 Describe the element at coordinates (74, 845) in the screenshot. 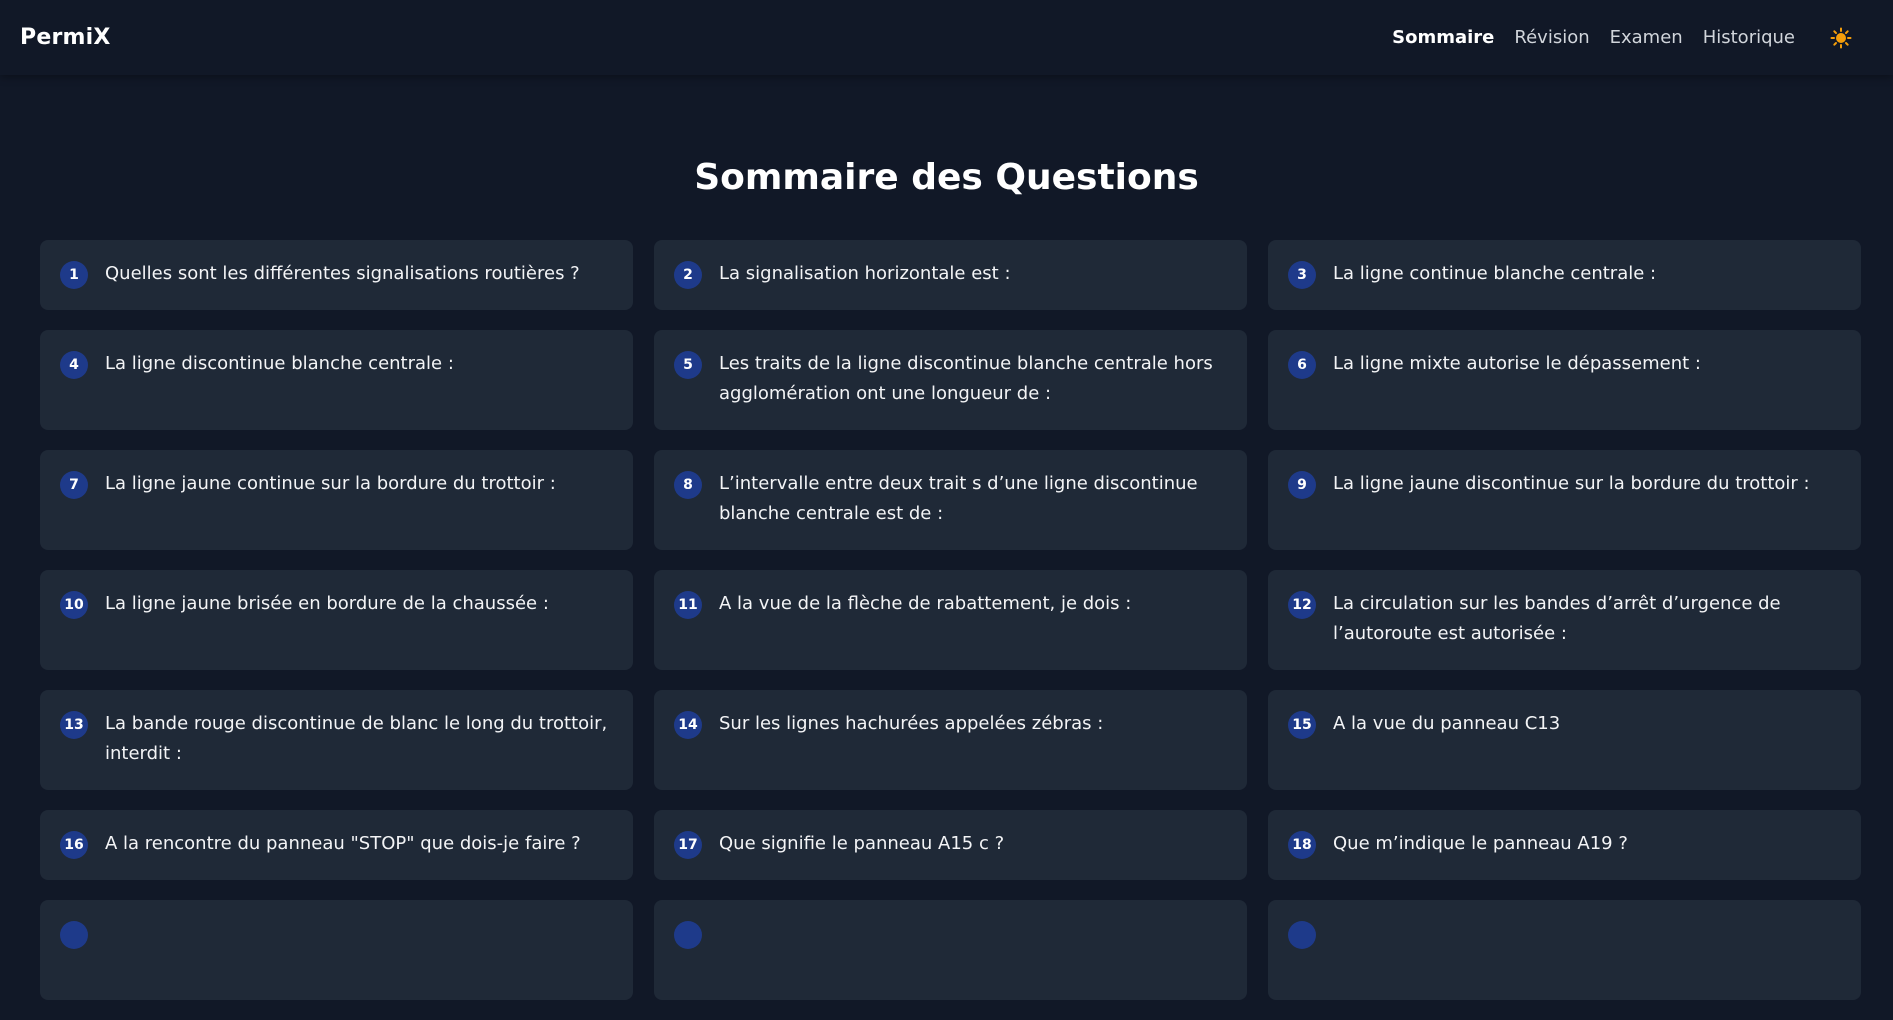

I see `question-number-badge: 16` at that location.